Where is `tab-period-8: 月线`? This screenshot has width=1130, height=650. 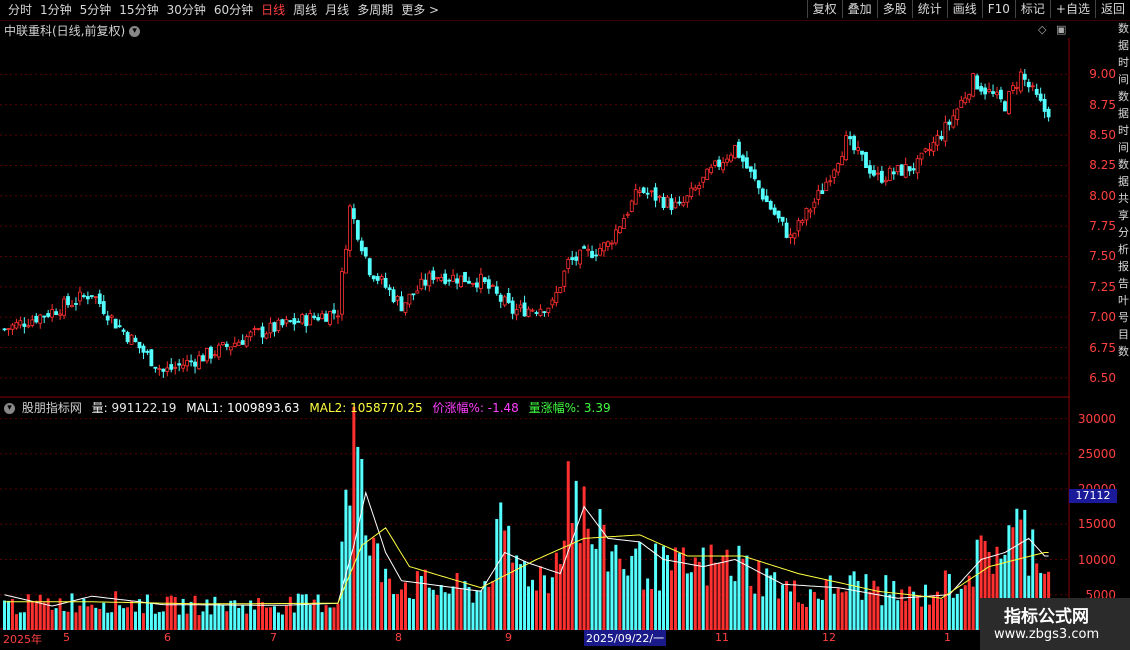
tab-period-8: 月线 is located at coordinates (337, 10).